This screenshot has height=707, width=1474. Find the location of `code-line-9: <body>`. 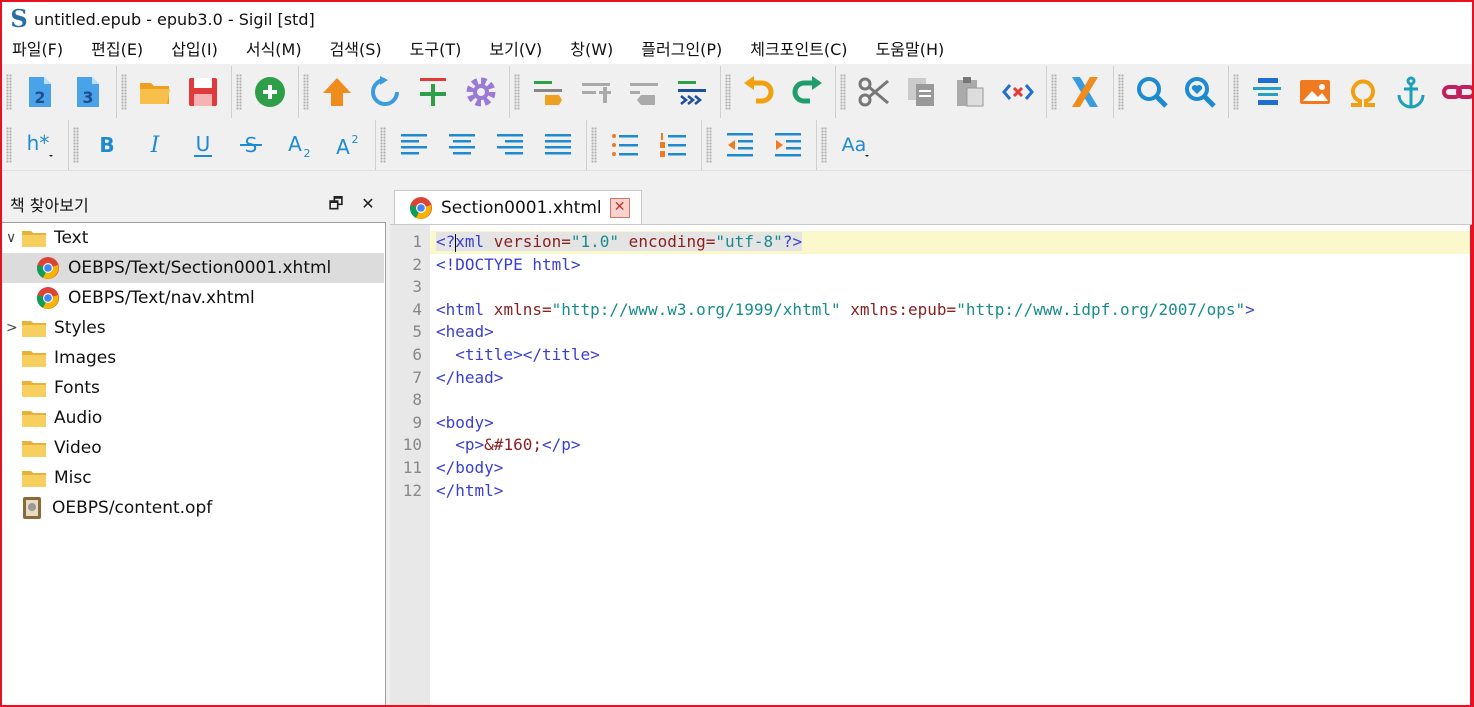

code-line-9: <body> is located at coordinates (954, 423).